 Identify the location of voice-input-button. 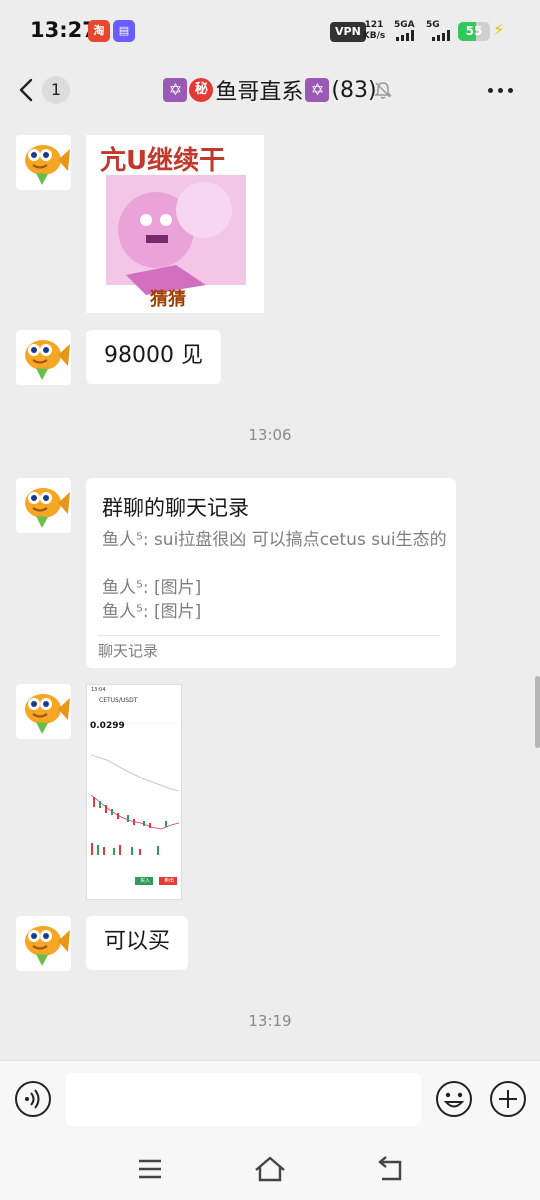
(33, 1099).